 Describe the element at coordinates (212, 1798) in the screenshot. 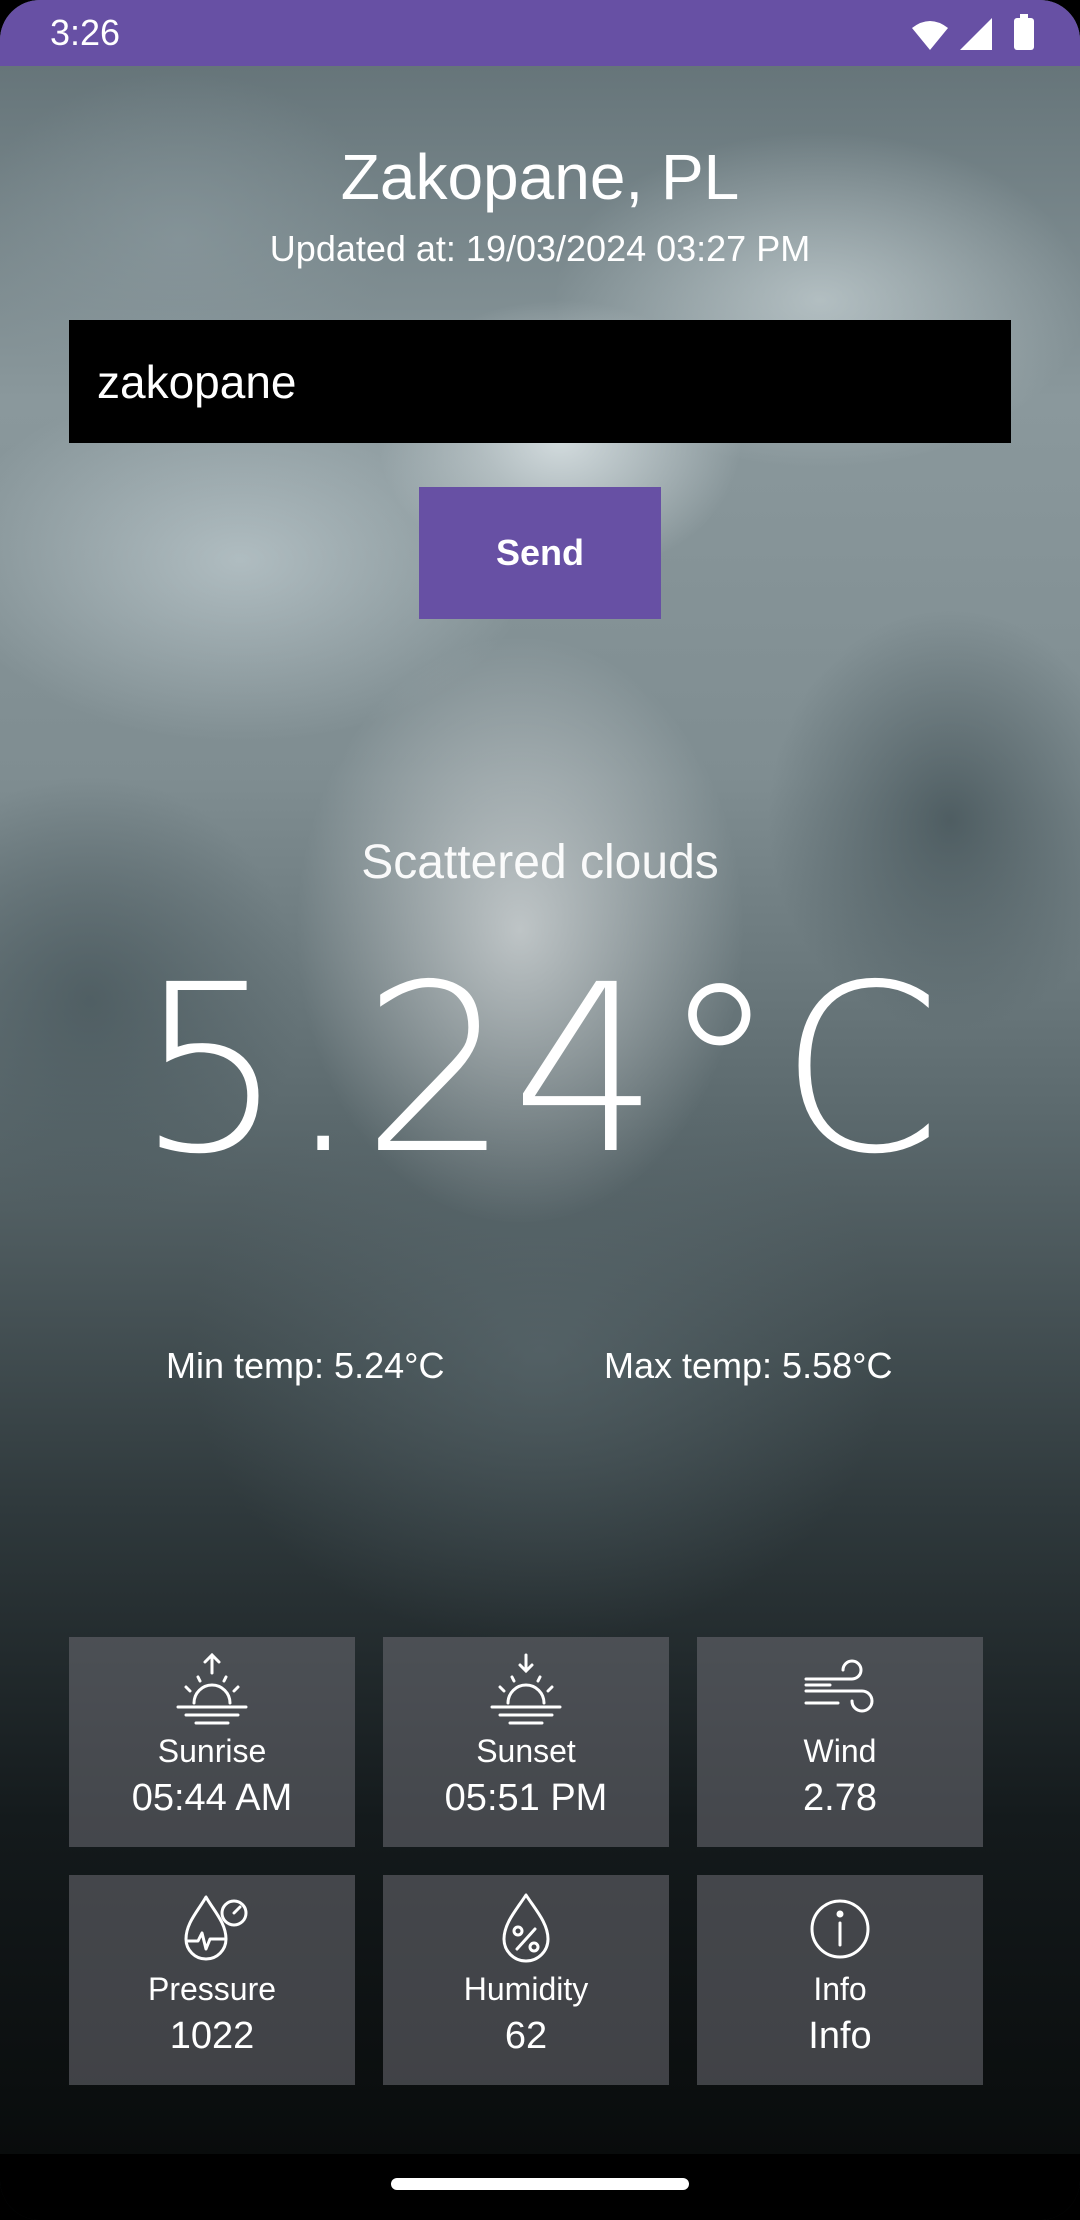

I see `tile-value: 05:44 AM` at that location.